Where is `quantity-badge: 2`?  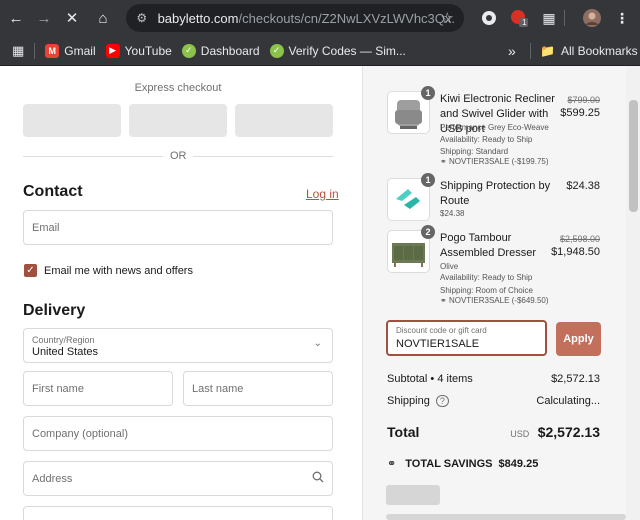 quantity-badge: 2 is located at coordinates (428, 232).